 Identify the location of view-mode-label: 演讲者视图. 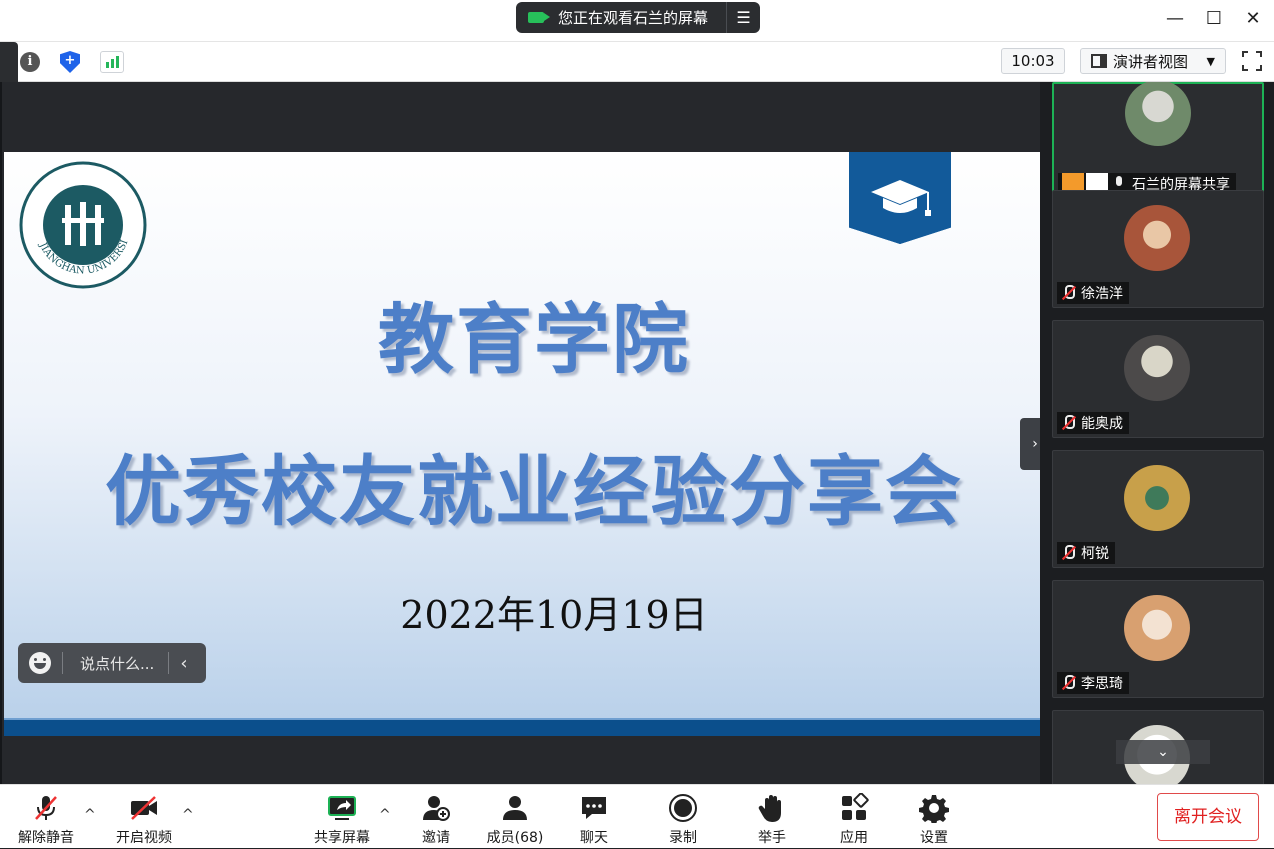
(1151, 61).